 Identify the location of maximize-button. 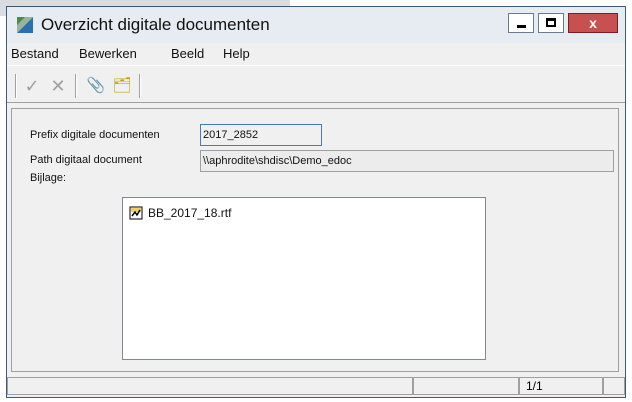
(551, 23).